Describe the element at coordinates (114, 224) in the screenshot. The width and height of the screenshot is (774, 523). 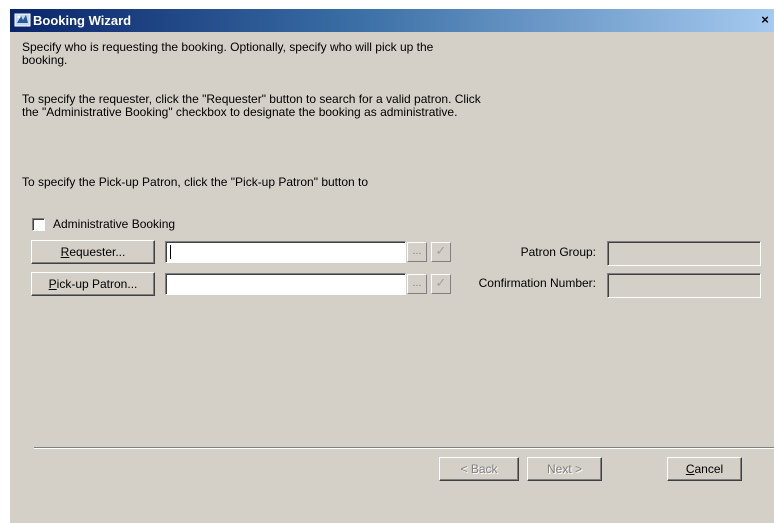
I see `administrative-booking-label: Administrative Booking` at that location.